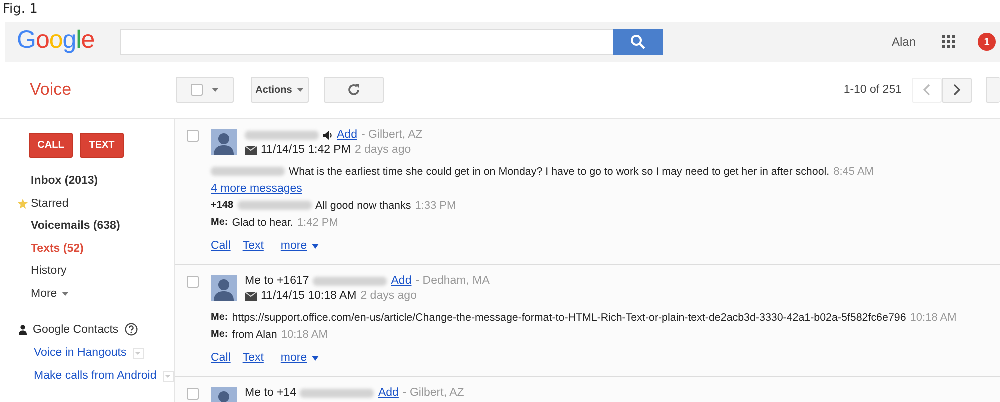 The image size is (1000, 402). I want to click on message-text: https://support.office.com/en-us/article/Change-the-message-format-to-HTML-Rich-Text-or-plain-text-de2acb3d-3330-42a1-b02a-5f582fc6e796, so click(569, 318).